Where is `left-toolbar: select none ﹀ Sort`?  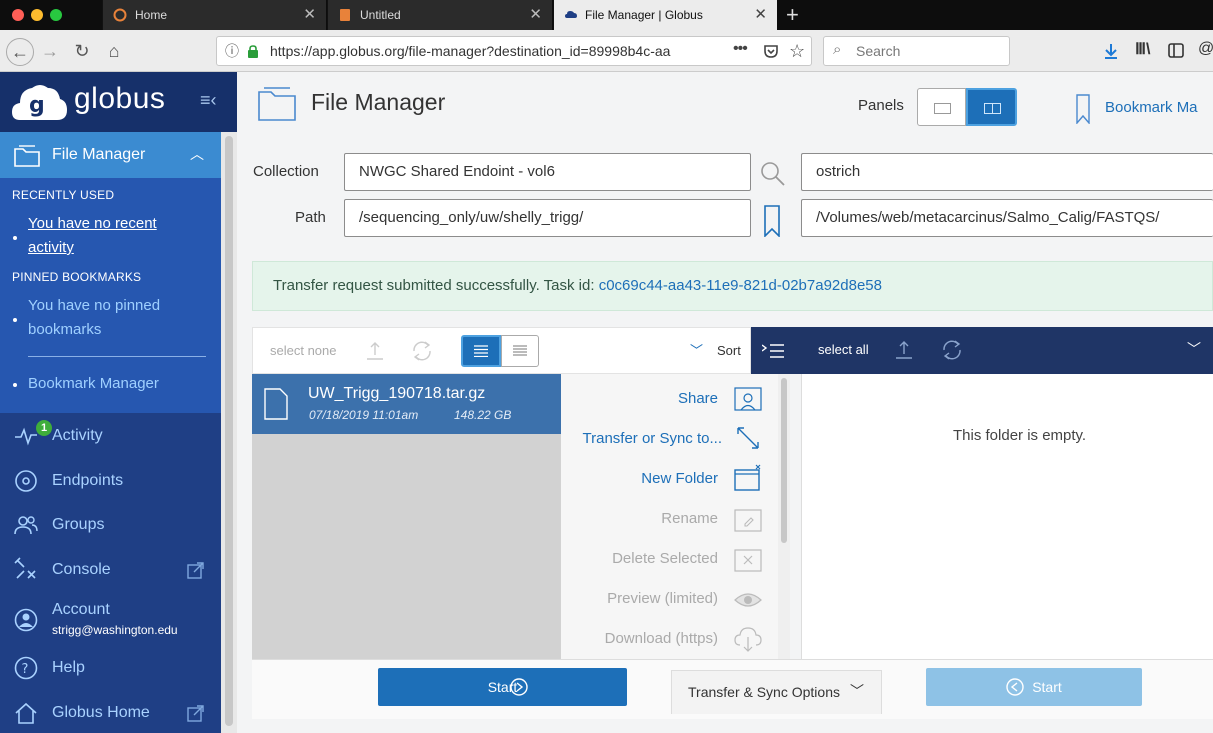 left-toolbar: select none ﹀ Sort is located at coordinates (501, 350).